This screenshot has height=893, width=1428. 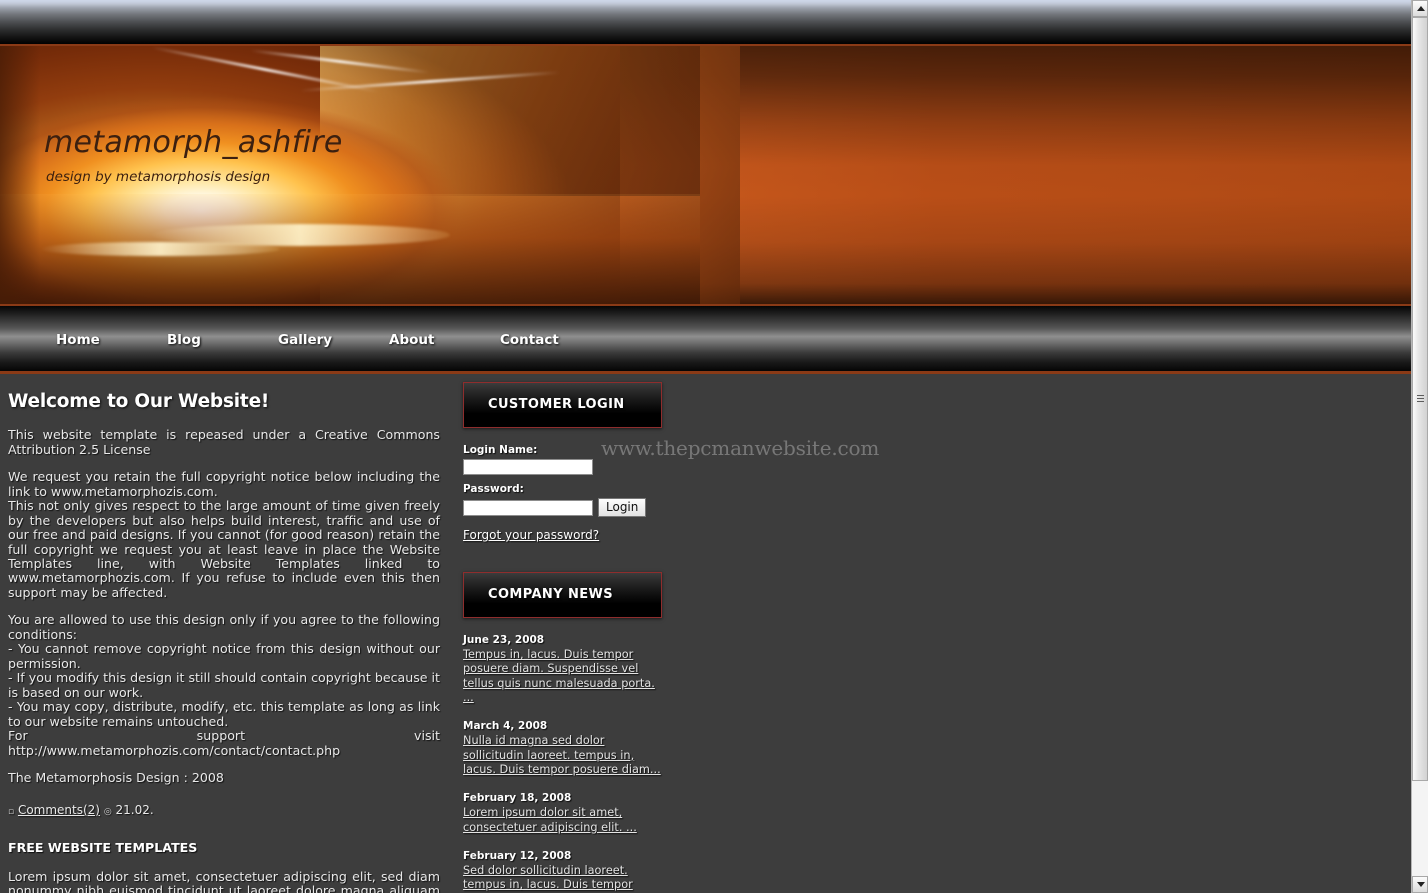 I want to click on scrollbar-thumb, so click(x=1420, y=399).